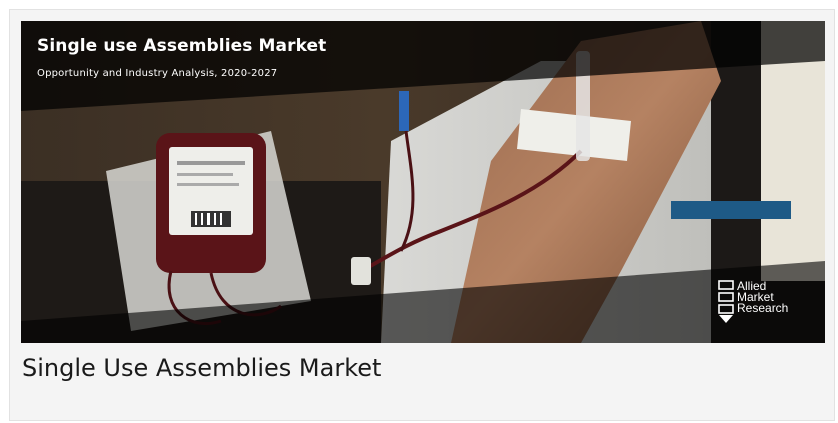  Describe the element at coordinates (201, 368) in the screenshot. I see `card-caption: Single Use Assemblies Market` at that location.